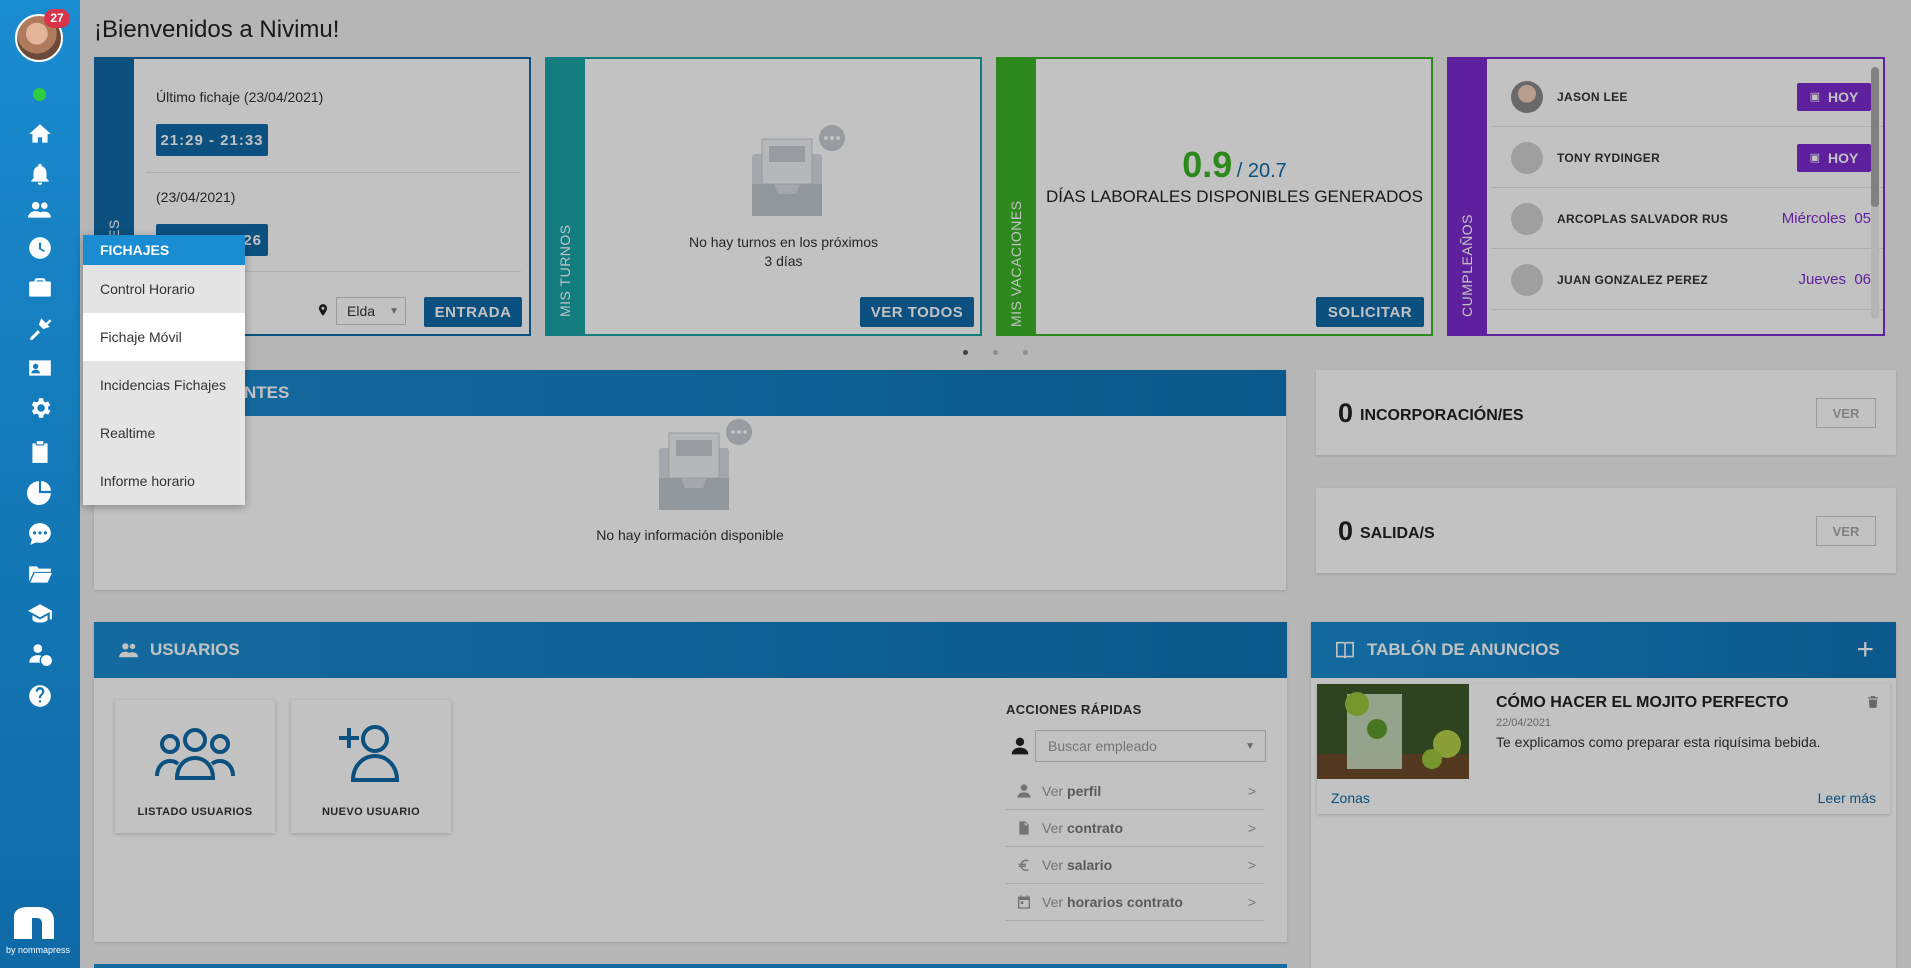 The width and height of the screenshot is (1911, 968). I want to click on scrollbar, so click(1875, 193).